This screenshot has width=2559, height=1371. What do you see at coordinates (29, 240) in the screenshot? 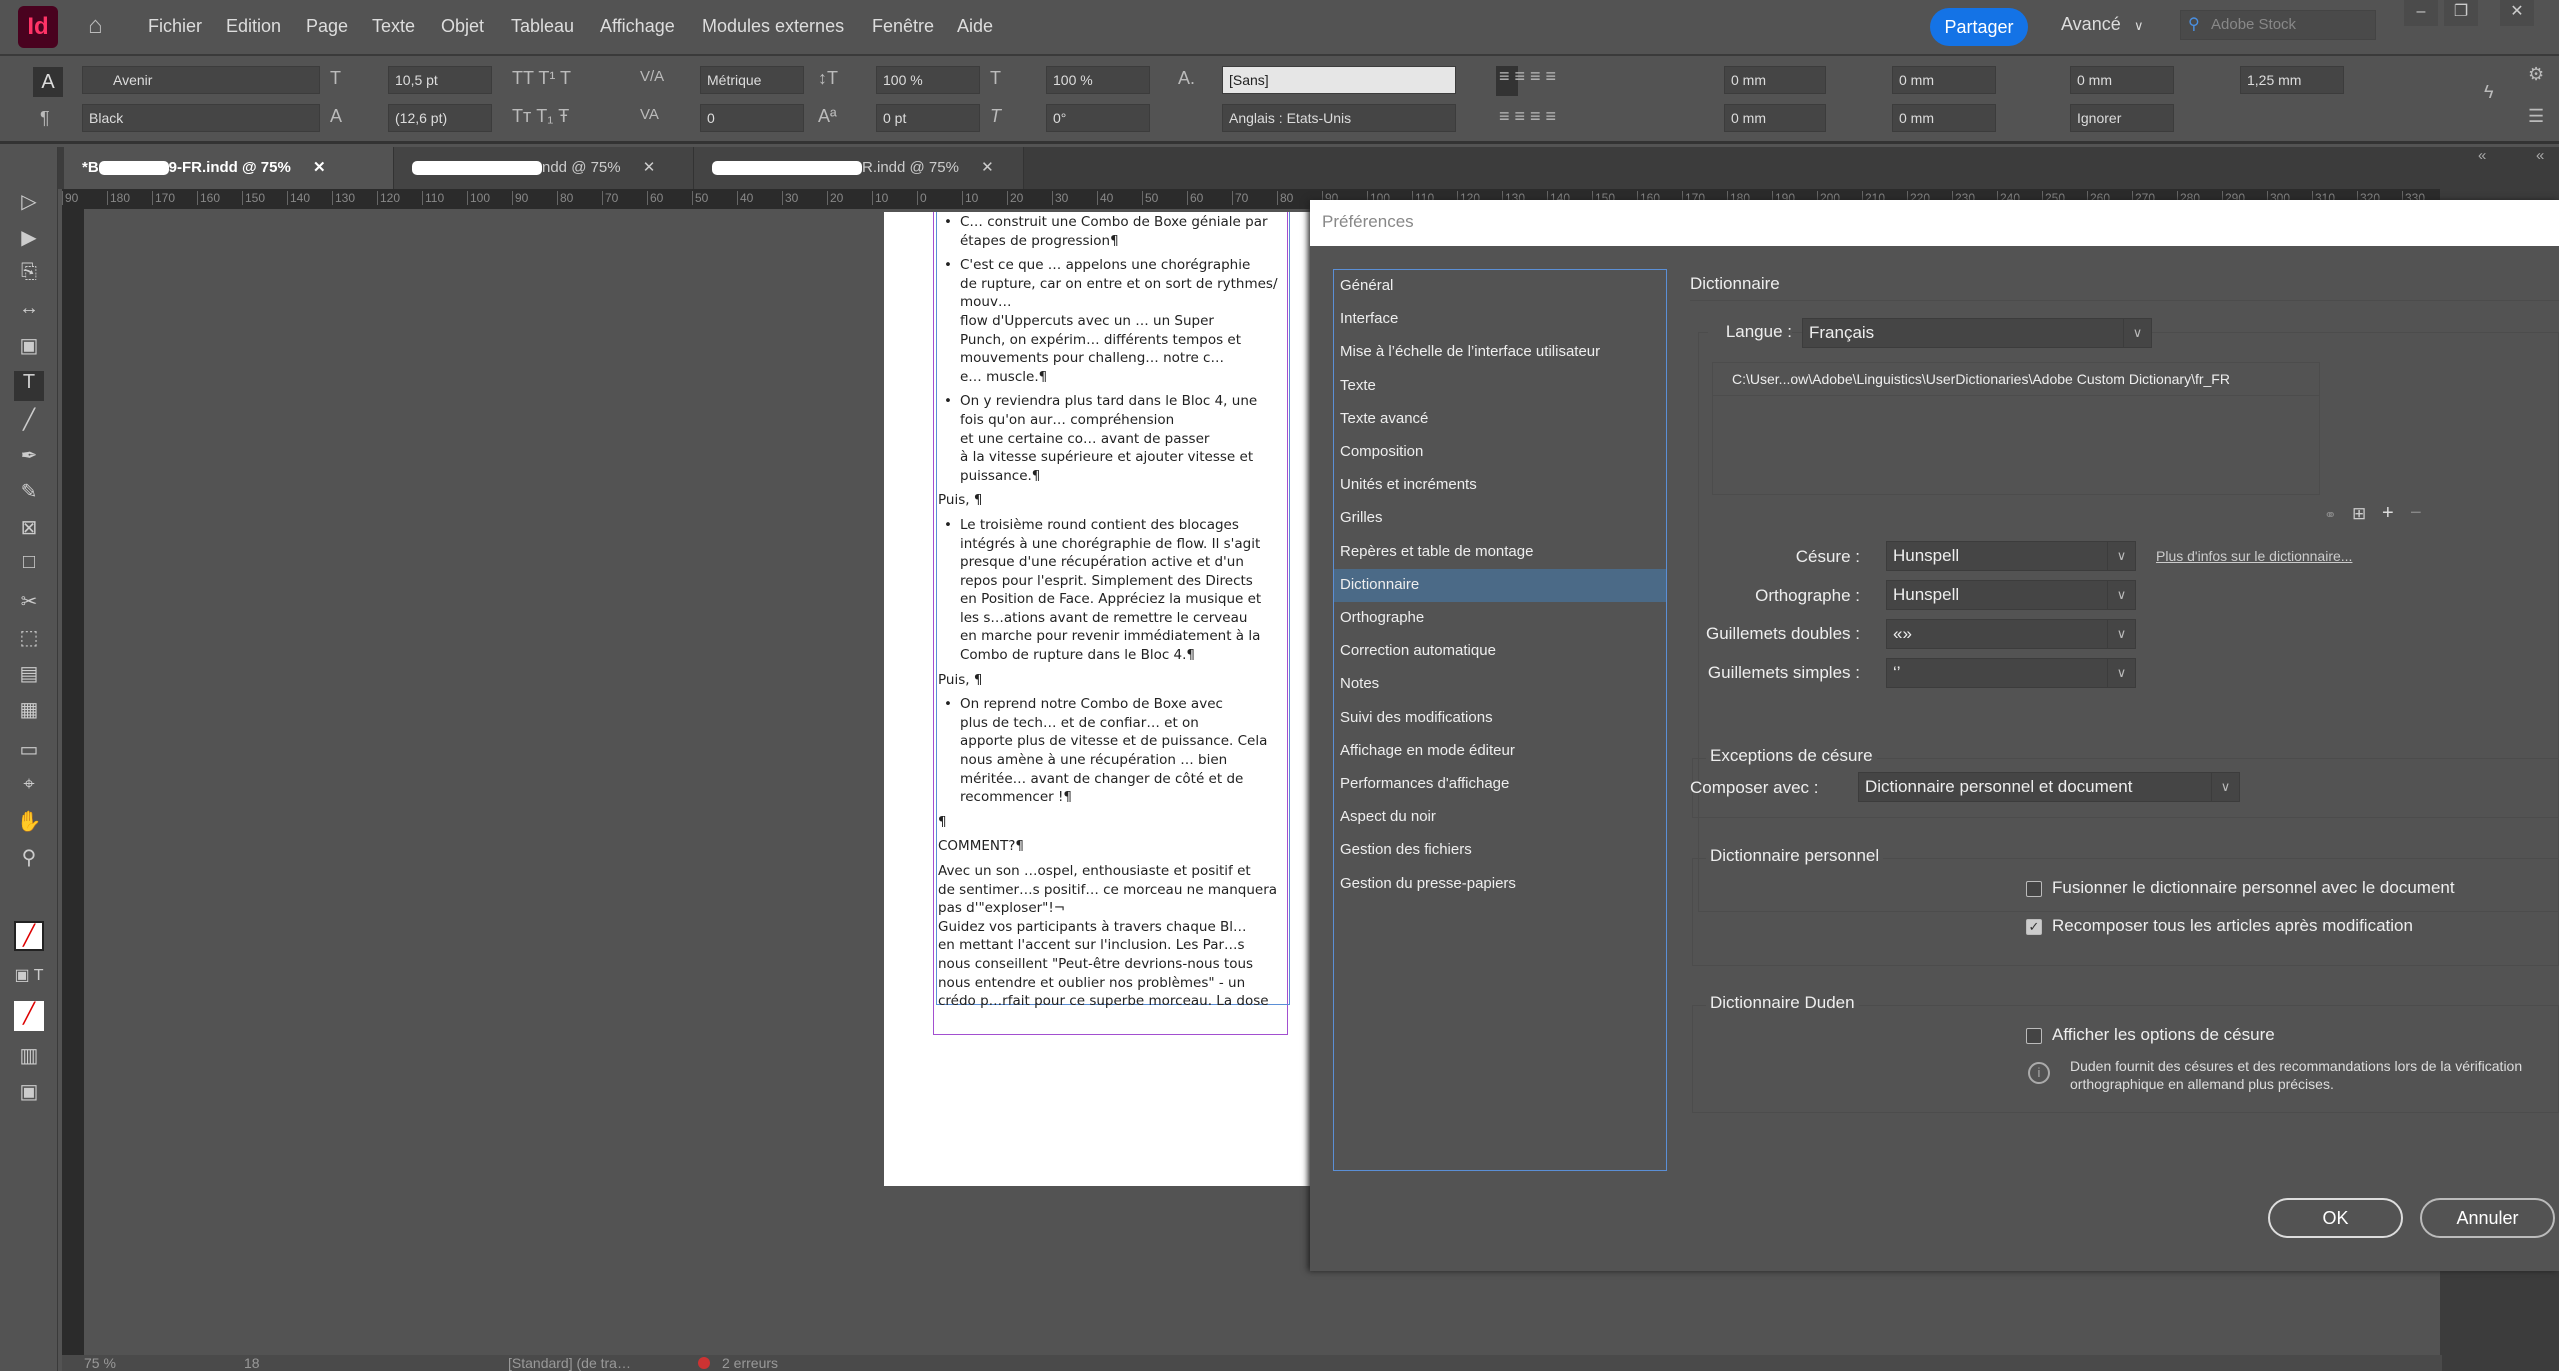
I see `direct-selection-tool-icon: ▶` at bounding box center [29, 240].